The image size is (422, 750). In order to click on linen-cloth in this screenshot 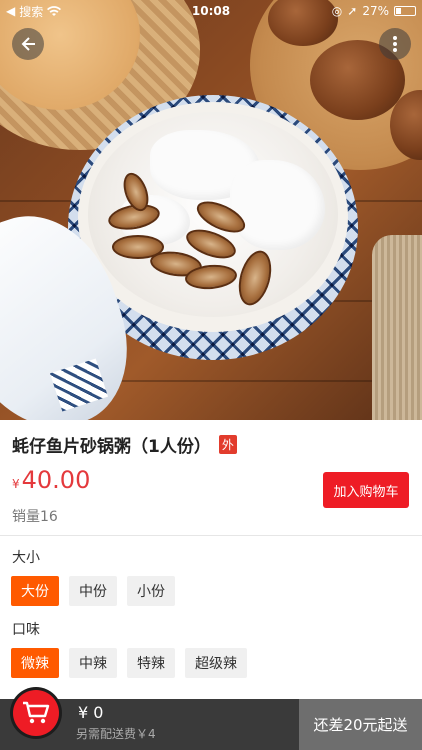, I will do `click(397, 327)`.